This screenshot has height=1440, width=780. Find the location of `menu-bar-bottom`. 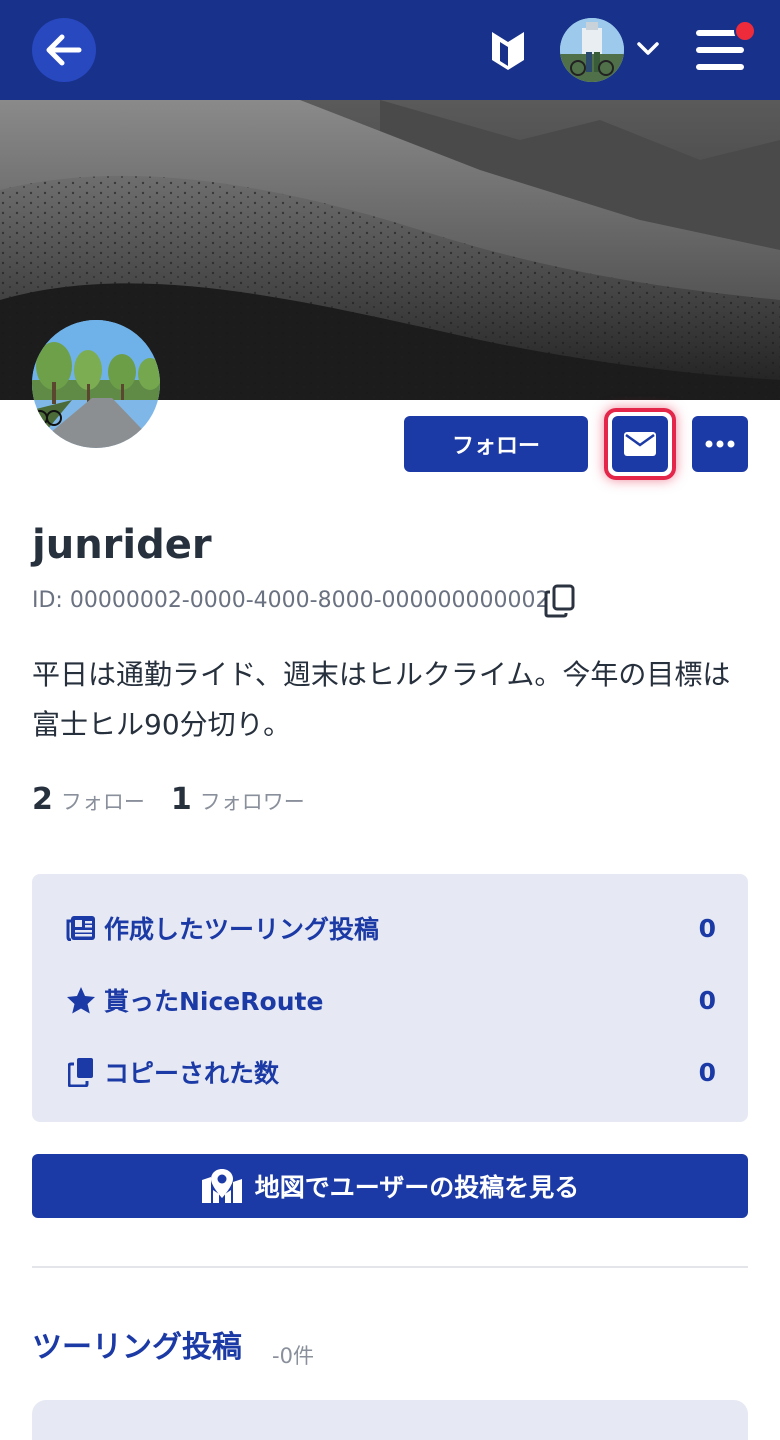

menu-bar-bottom is located at coordinates (720, 67).